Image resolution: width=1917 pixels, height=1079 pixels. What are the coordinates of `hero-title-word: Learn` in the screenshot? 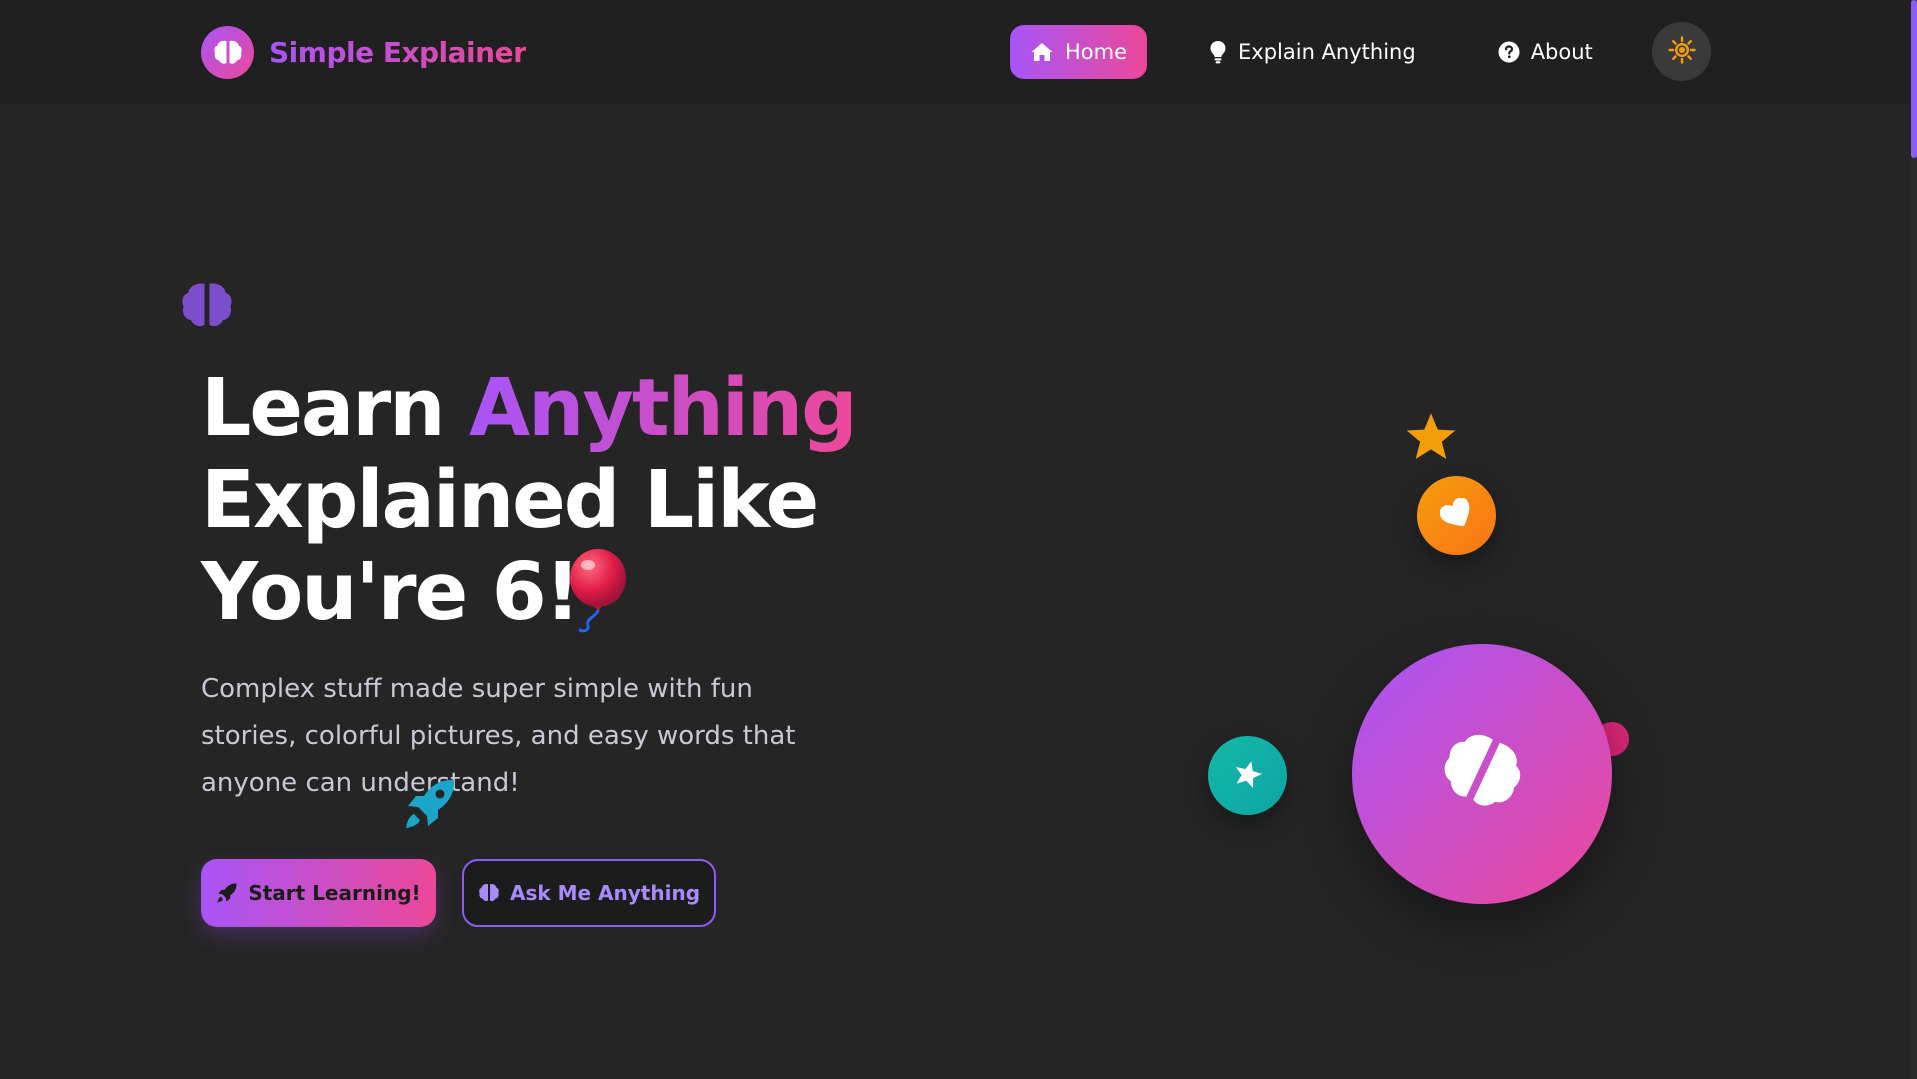 It's located at (323, 408).